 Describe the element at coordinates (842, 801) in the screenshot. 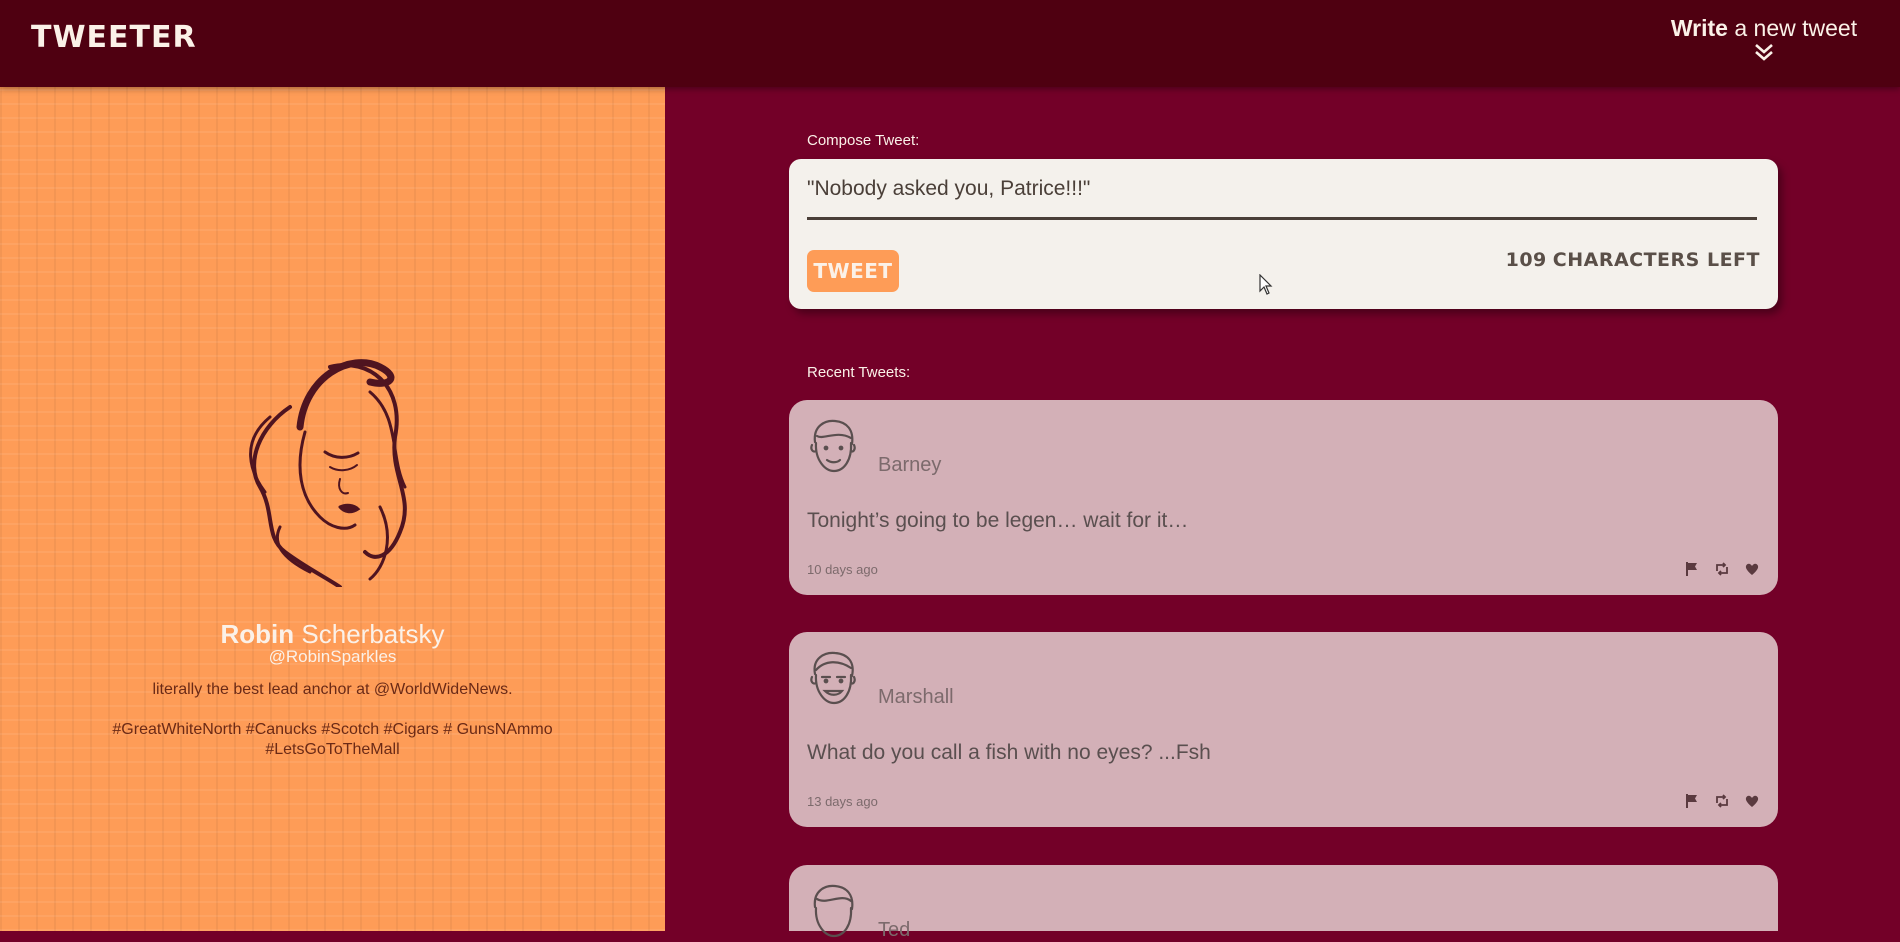

I see `tweet-timestamp: 13 days ago` at that location.